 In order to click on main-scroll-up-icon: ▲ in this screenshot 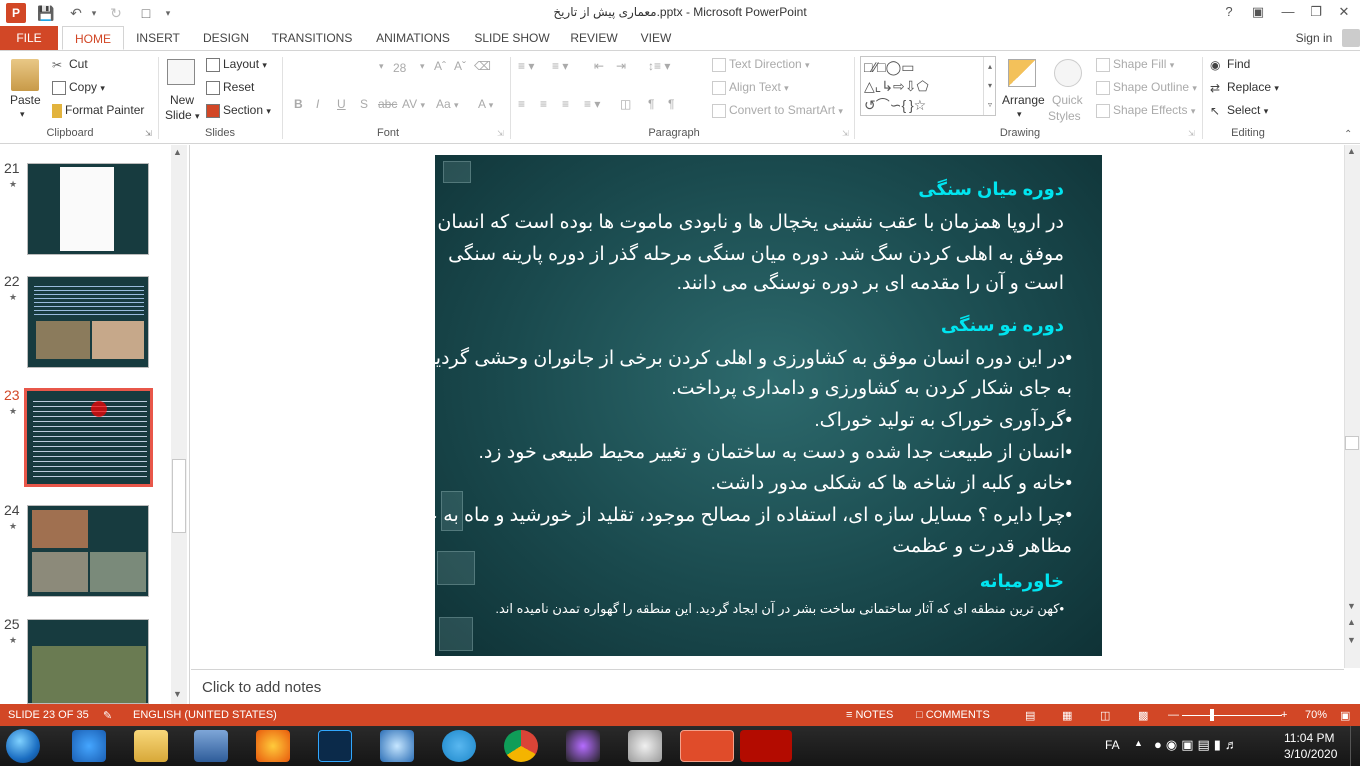, I will do `click(1351, 151)`.